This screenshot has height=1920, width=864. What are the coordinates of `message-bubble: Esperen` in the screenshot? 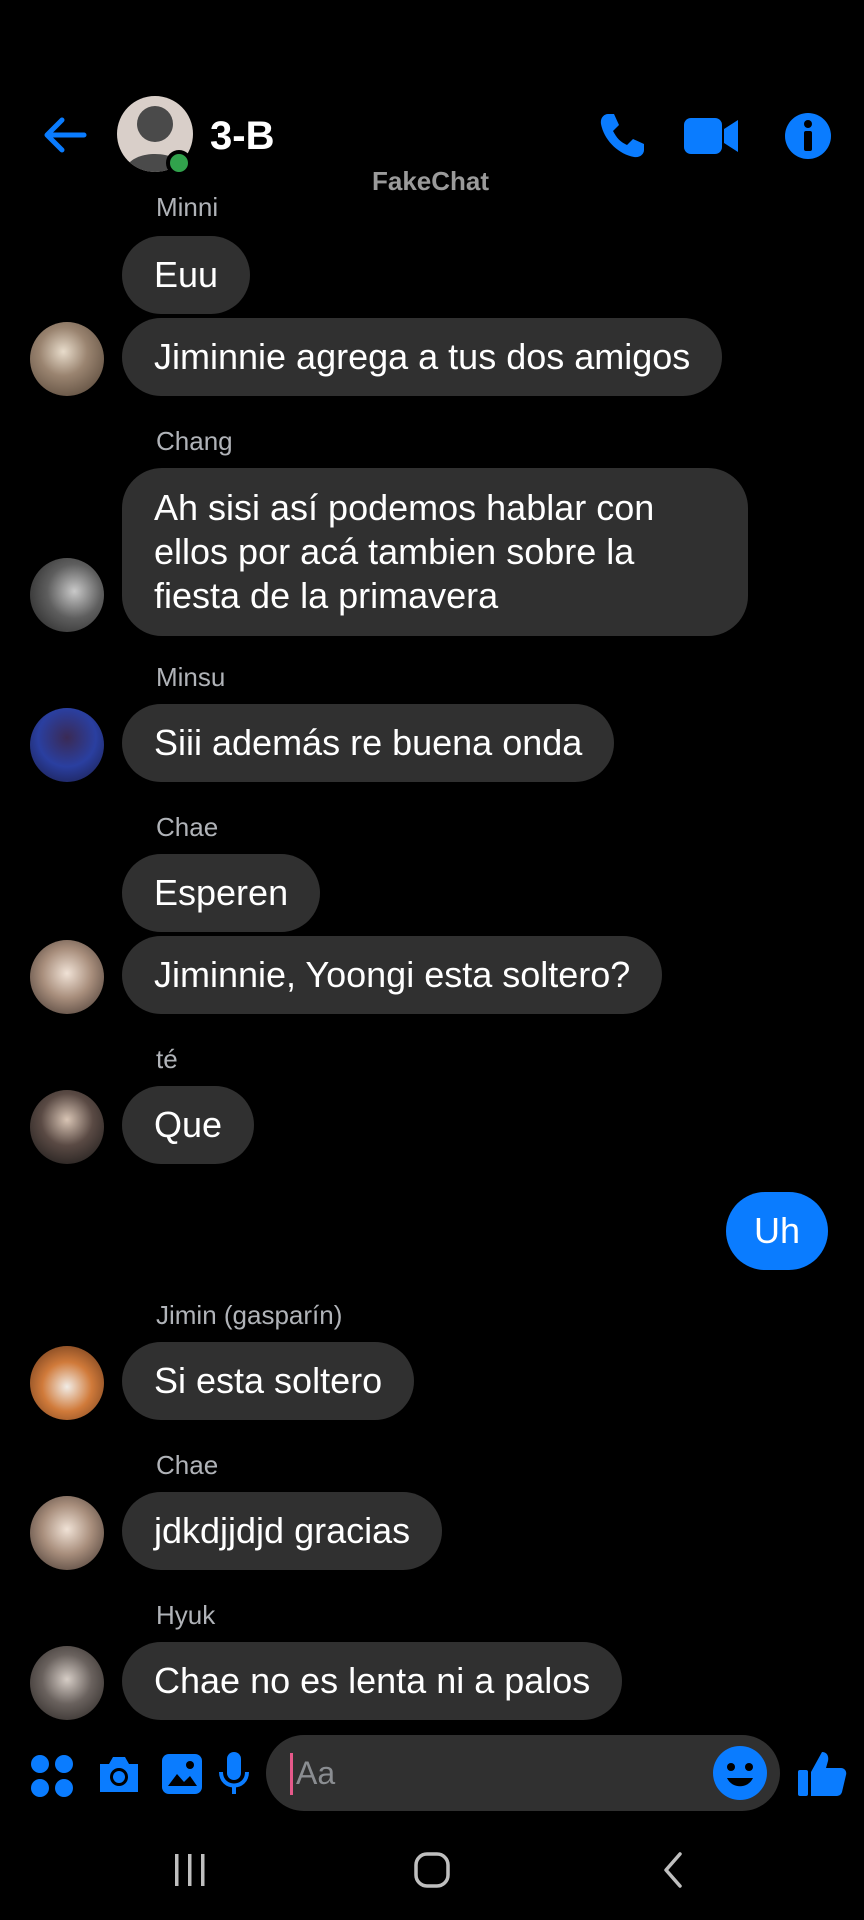 It's located at (221, 893).